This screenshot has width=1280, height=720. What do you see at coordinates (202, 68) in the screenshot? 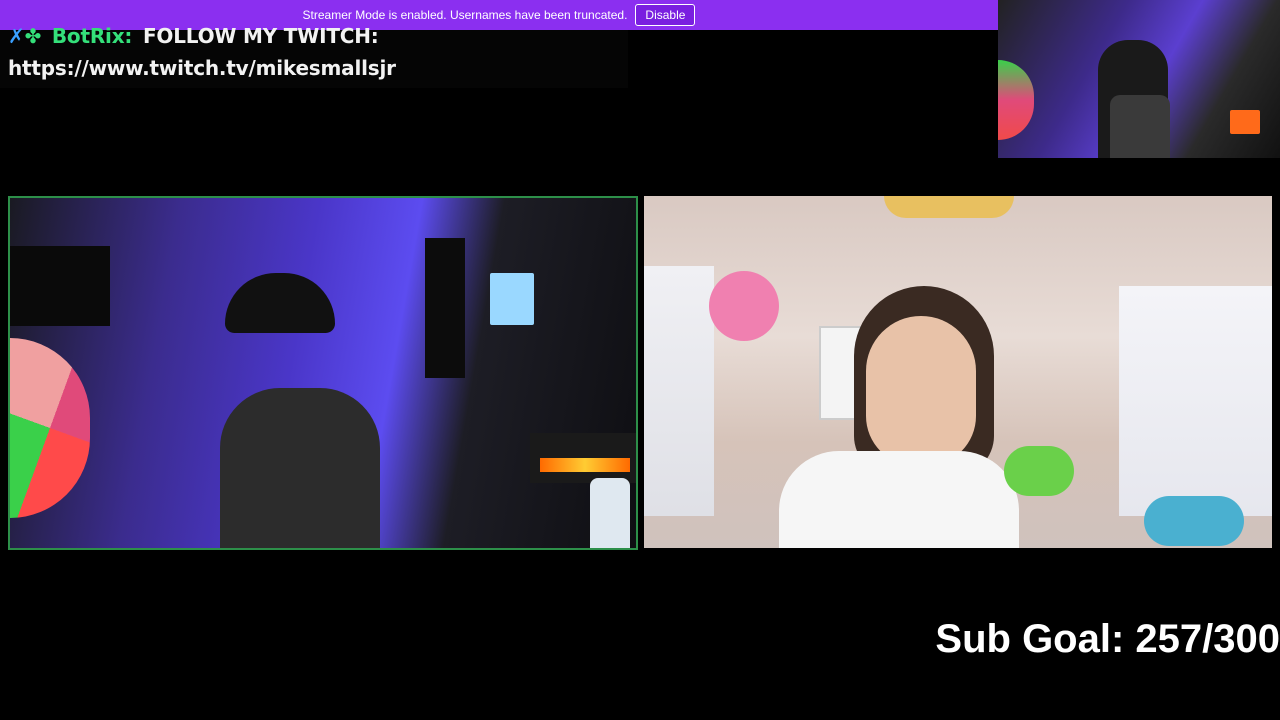
I see `chat-link: https://www.twitch.tv/mikesmallsjr` at bounding box center [202, 68].